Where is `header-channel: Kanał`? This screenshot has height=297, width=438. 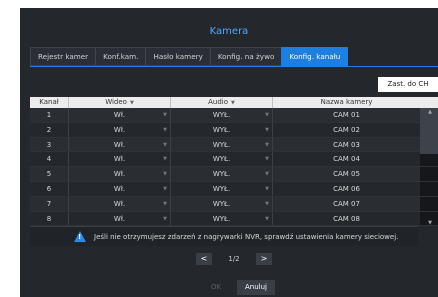 header-channel: Kanał is located at coordinates (49, 102).